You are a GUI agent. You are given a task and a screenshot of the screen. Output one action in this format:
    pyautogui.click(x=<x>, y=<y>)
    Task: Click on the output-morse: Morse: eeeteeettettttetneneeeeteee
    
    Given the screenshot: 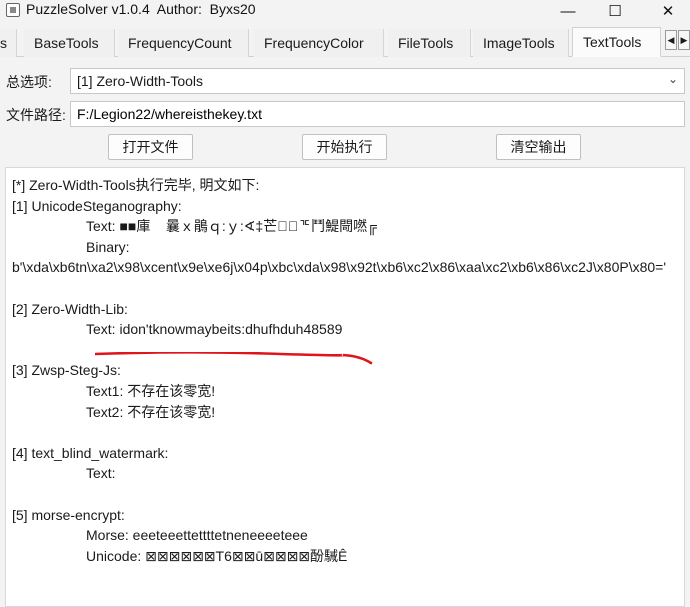 What is the action you would take?
    pyautogui.click(x=197, y=535)
    